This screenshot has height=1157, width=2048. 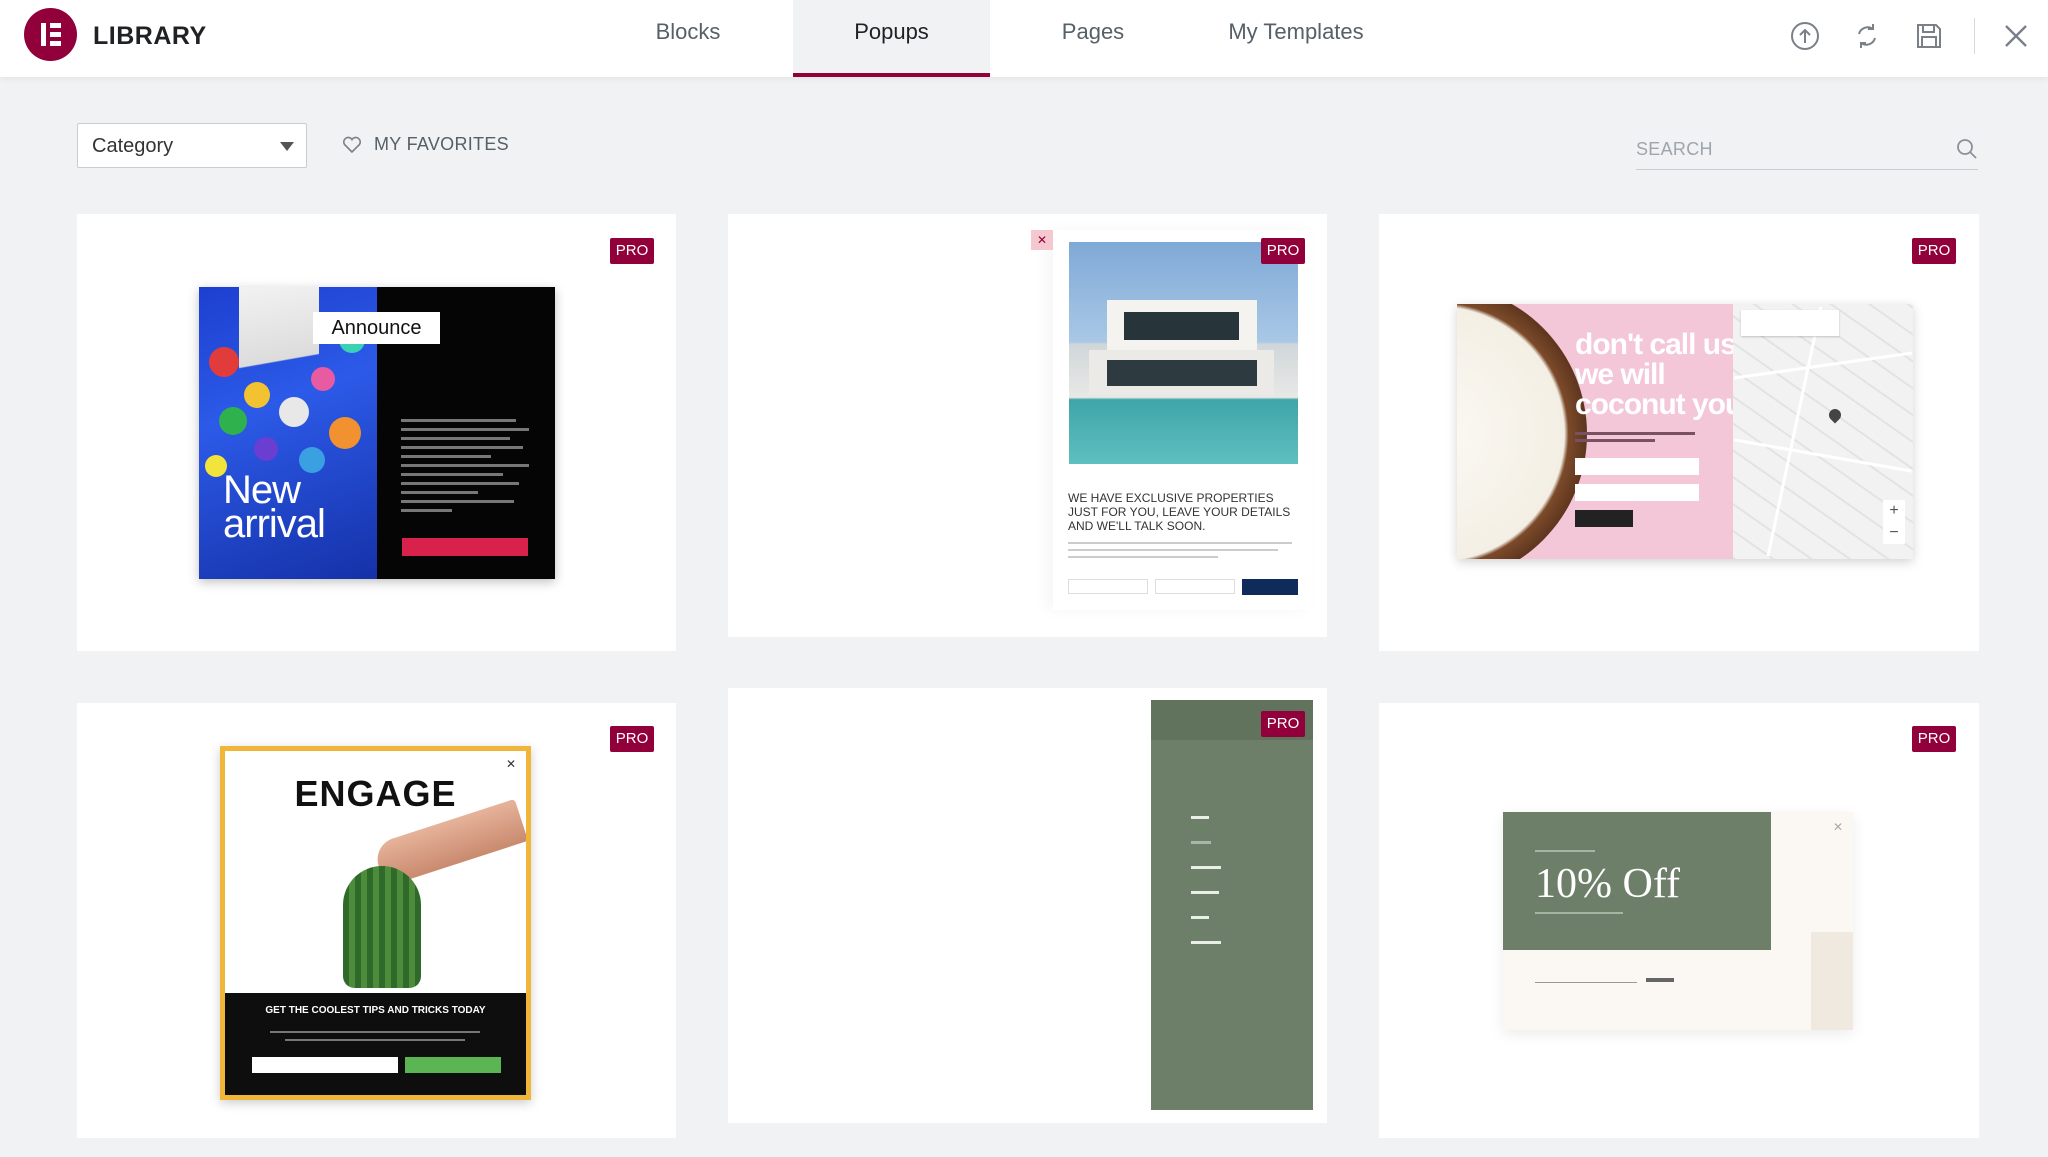 I want to click on close-icon, so click(x=2016, y=36).